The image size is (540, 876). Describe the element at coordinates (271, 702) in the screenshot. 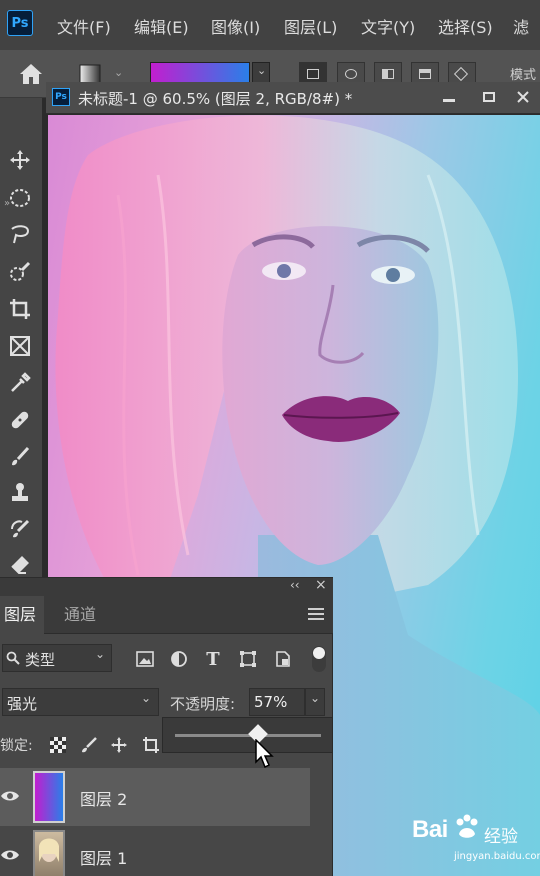

I see `opacity-value: 57%` at that location.